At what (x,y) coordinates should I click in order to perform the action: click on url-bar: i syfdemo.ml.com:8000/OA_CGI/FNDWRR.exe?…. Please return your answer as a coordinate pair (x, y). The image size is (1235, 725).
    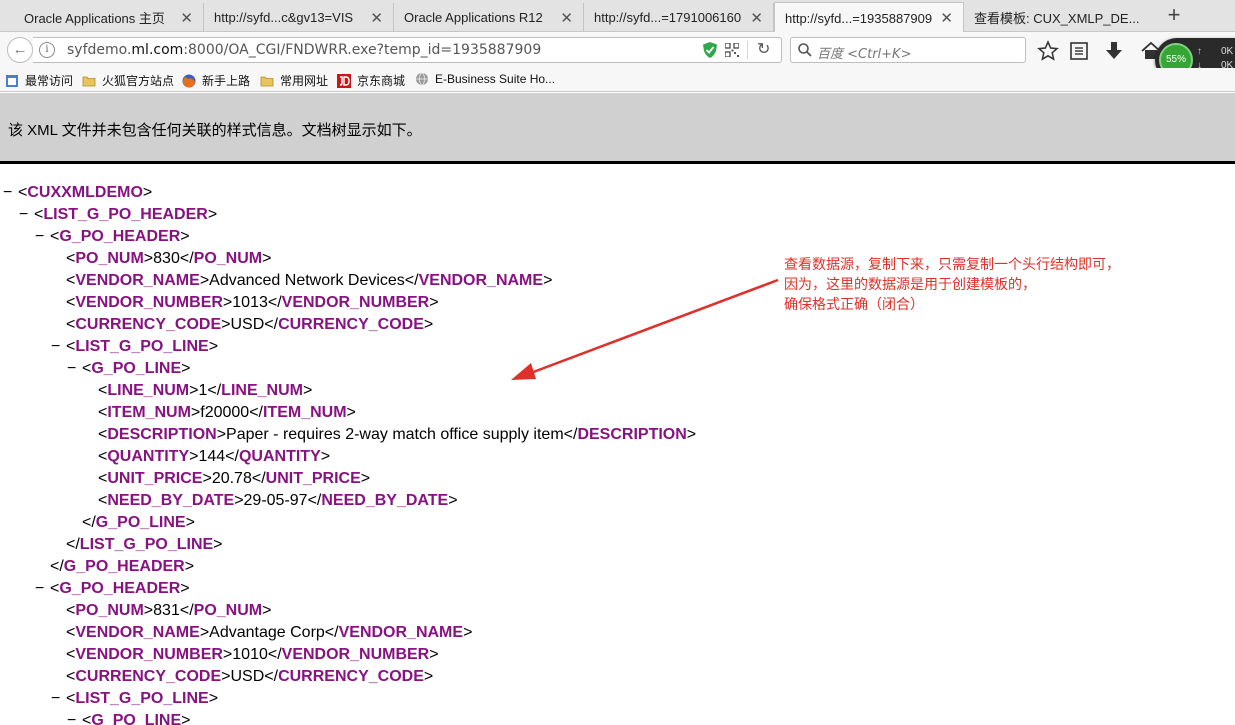
    Looking at the image, I should click on (407, 50).